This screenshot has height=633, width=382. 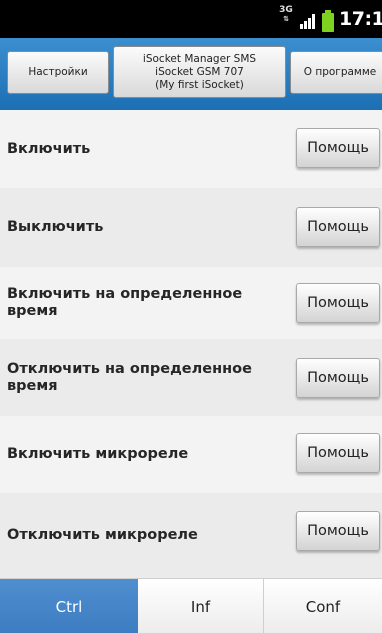 What do you see at coordinates (191, 149) in the screenshot?
I see `command-row-turn-on: Включить Помощь` at bounding box center [191, 149].